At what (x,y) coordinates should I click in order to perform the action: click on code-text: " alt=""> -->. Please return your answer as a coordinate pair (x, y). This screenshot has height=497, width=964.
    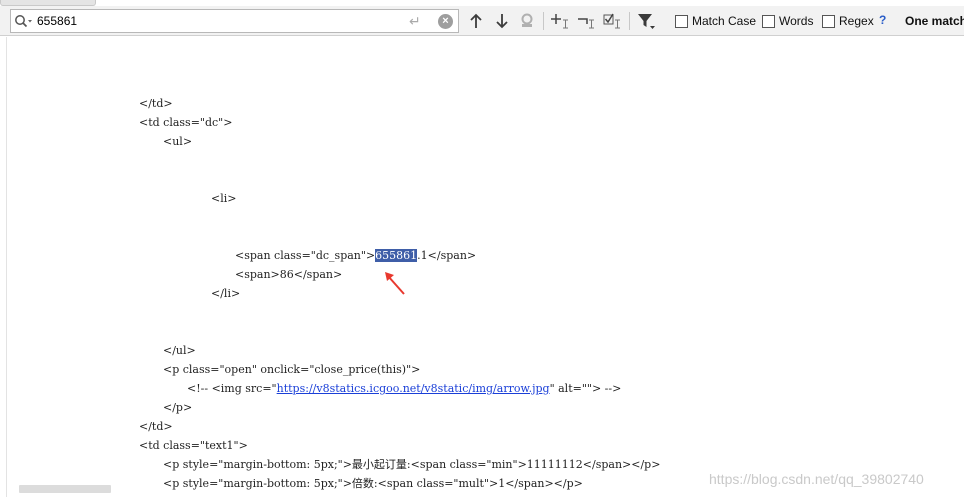
    Looking at the image, I should click on (585, 388).